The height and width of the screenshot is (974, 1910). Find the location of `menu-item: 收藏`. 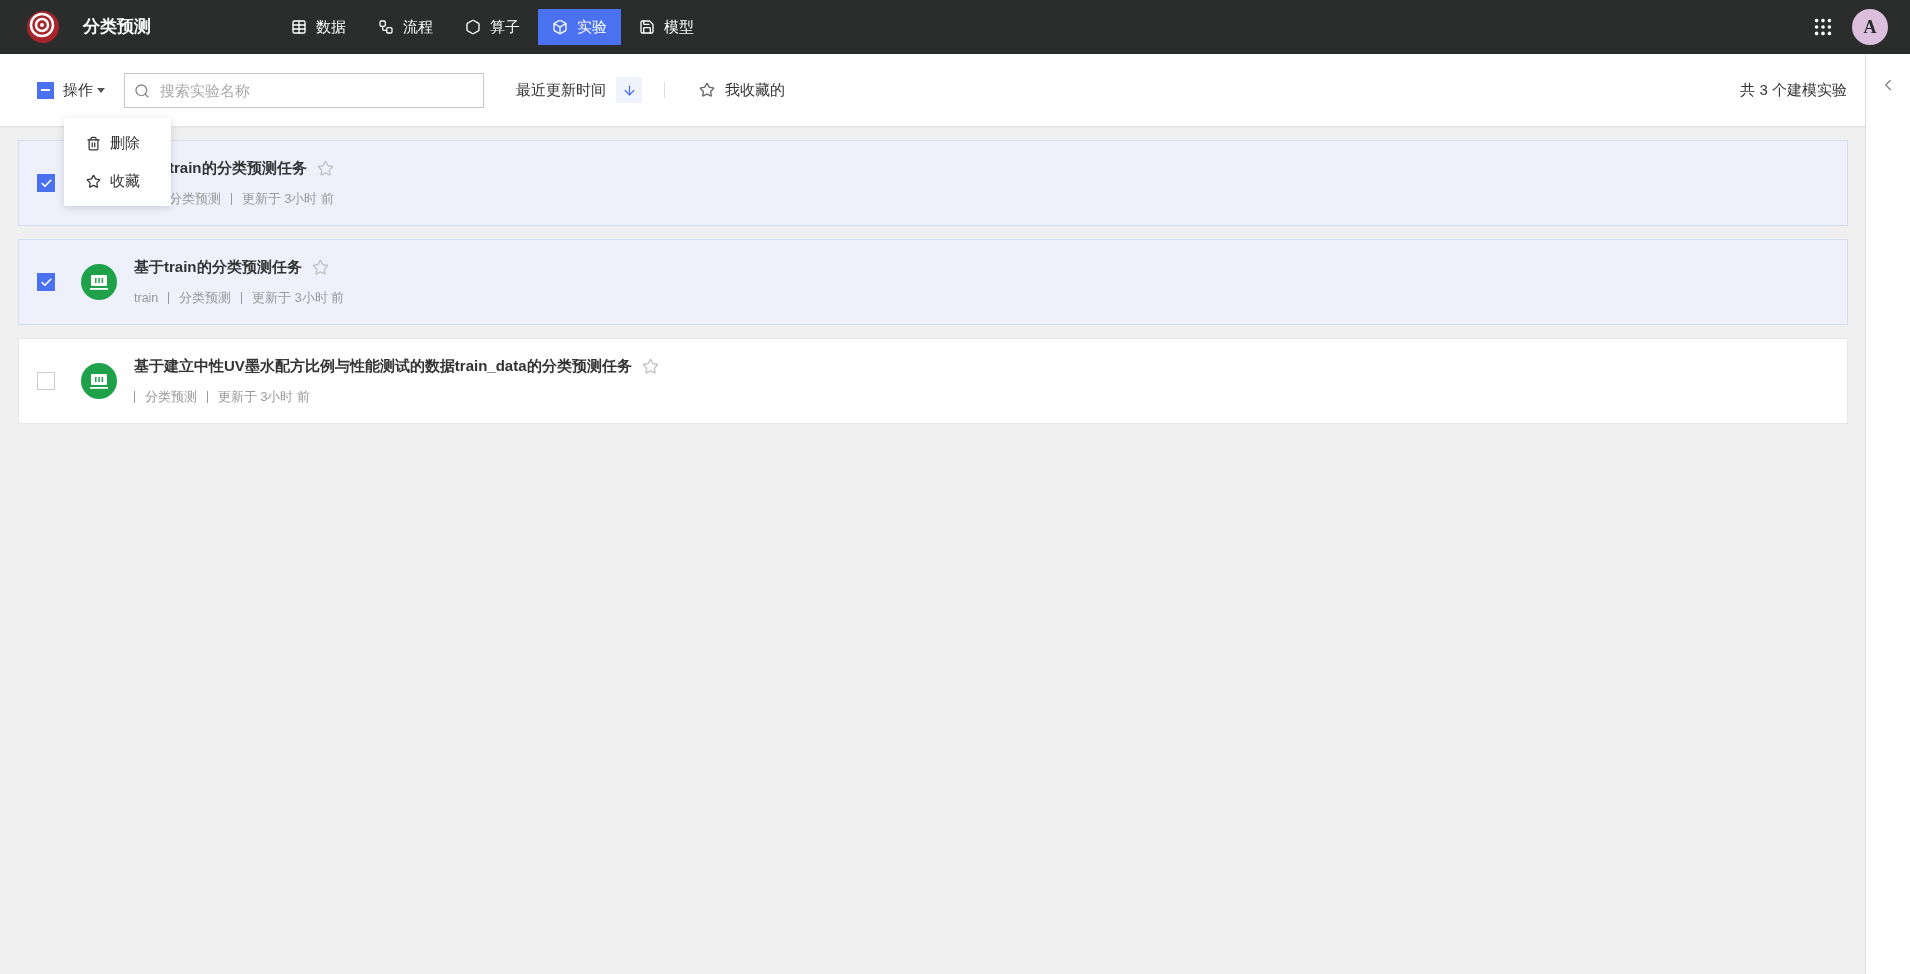

menu-item: 收藏 is located at coordinates (117, 181).